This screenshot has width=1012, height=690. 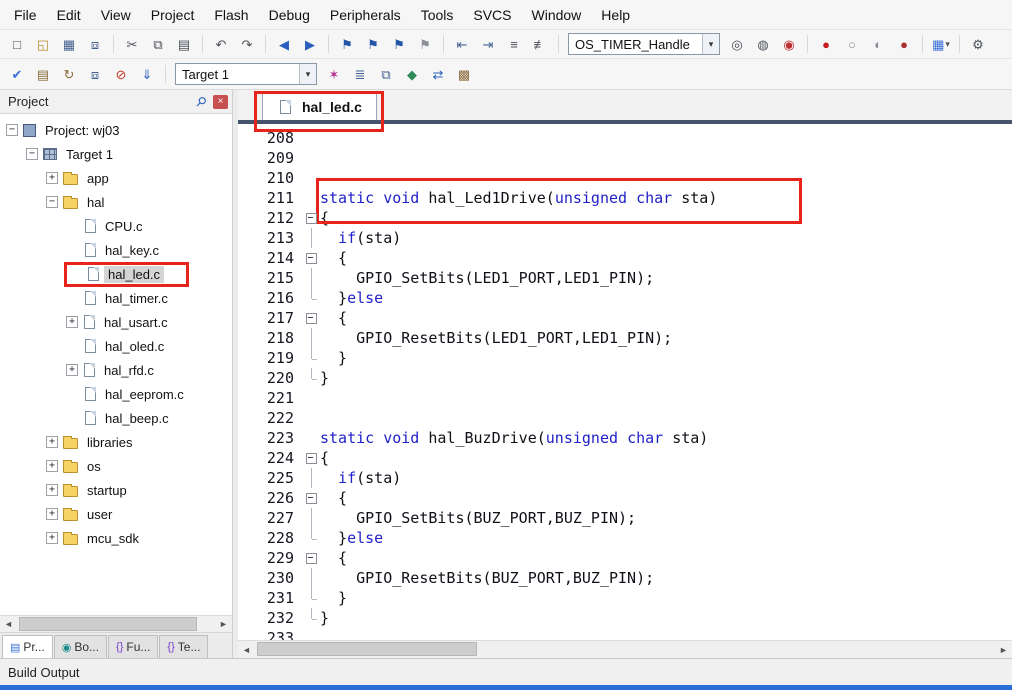 What do you see at coordinates (615, 15) in the screenshot?
I see `menu-help: Help` at bounding box center [615, 15].